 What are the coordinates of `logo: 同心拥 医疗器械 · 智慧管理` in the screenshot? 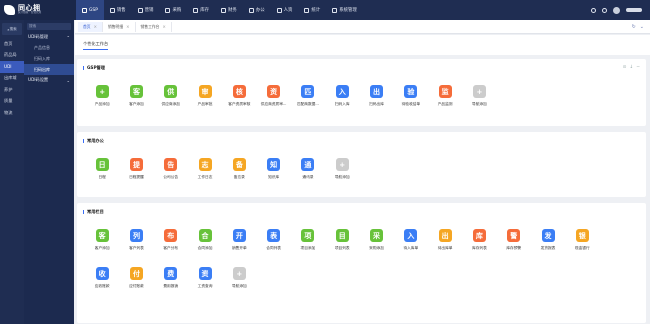 It's located at (38, 10).